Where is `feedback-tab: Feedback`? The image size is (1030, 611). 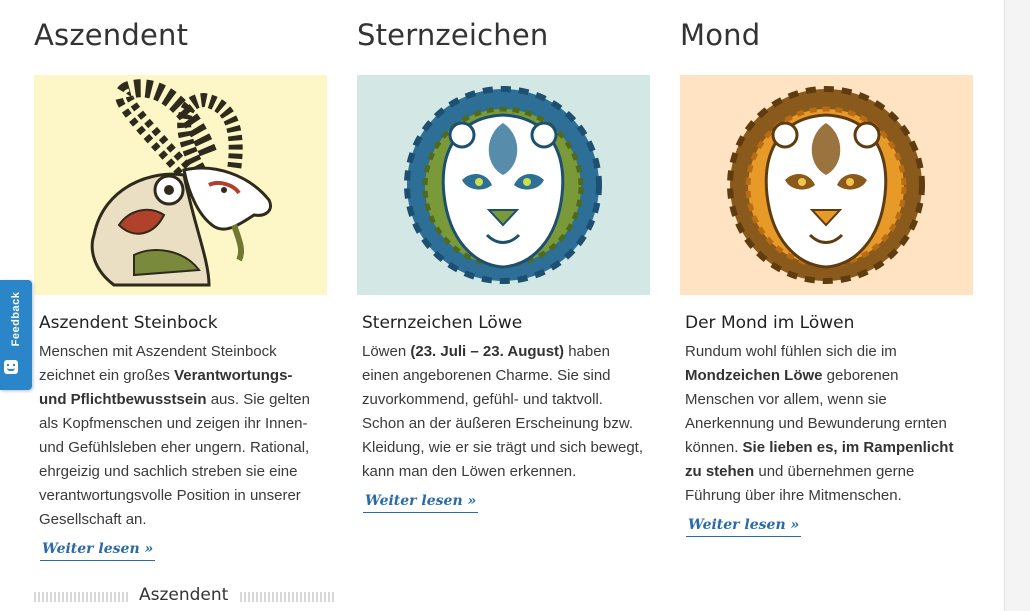
feedback-tab: Feedback is located at coordinates (16, 335).